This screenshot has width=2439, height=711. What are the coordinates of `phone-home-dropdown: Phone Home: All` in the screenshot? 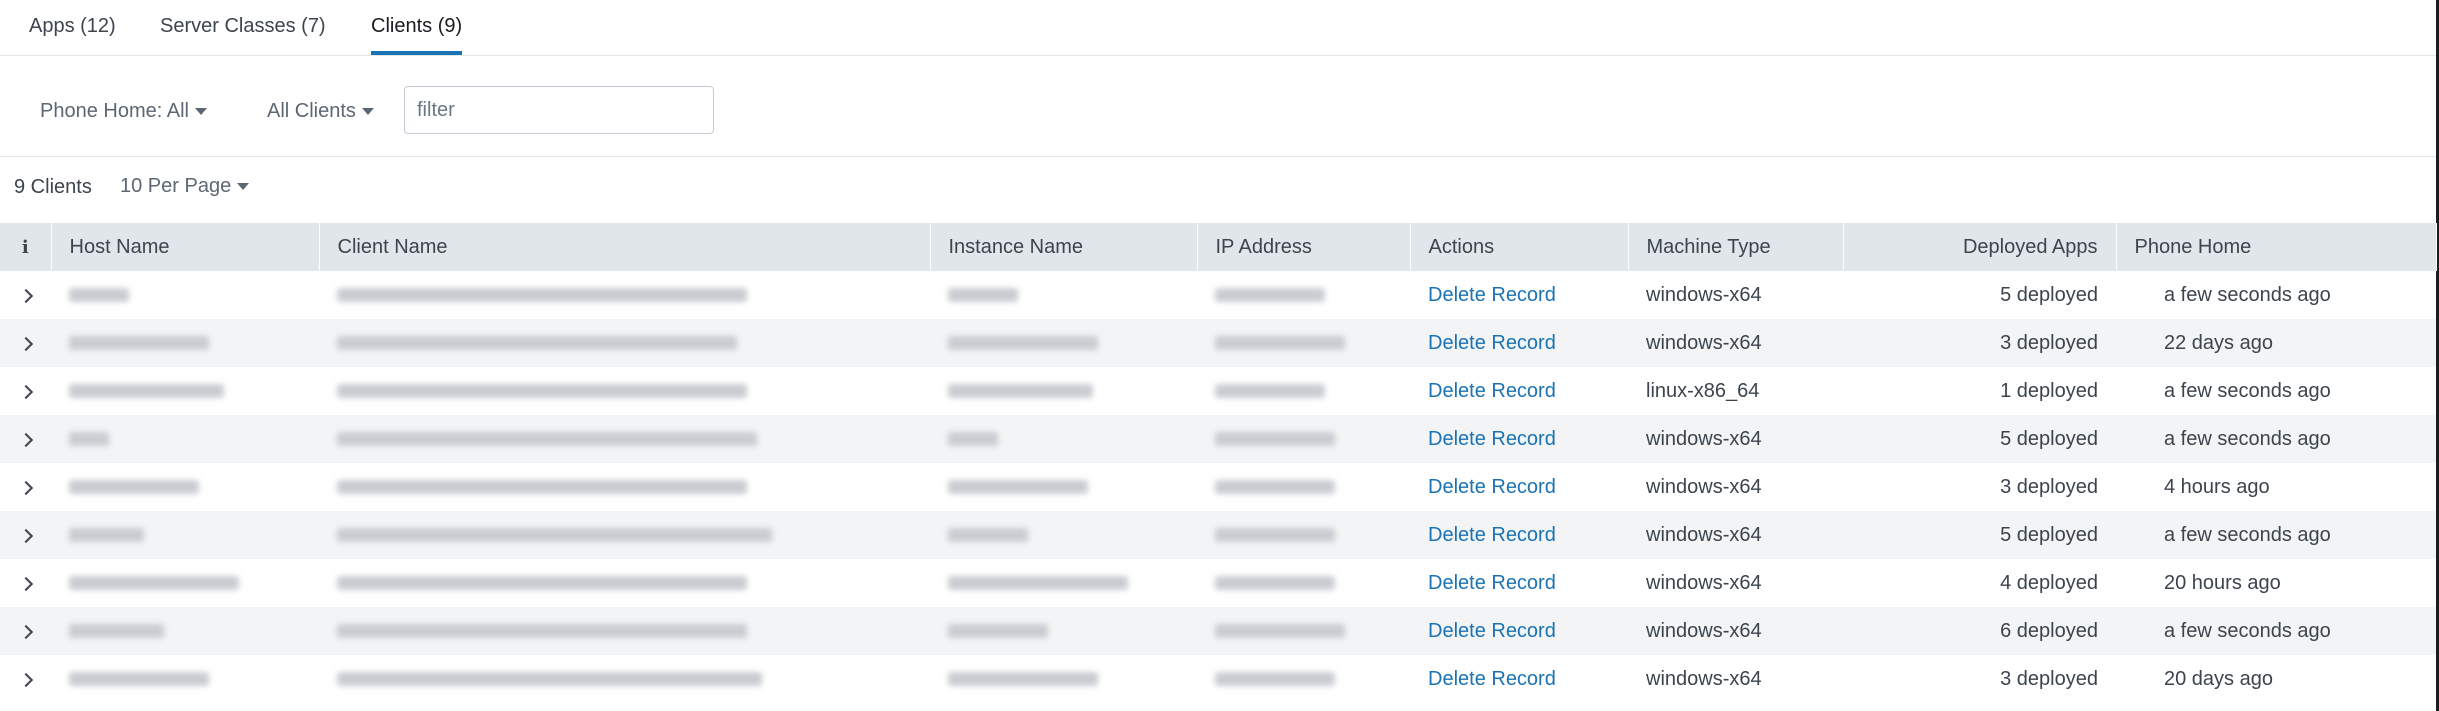 It's located at (123, 111).